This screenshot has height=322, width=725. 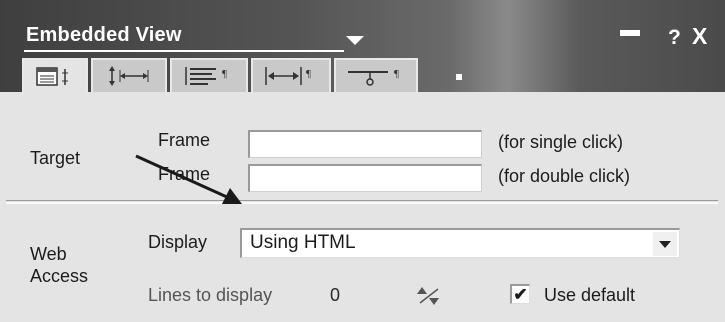 I want to click on resize-icon, so click(x=129, y=76).